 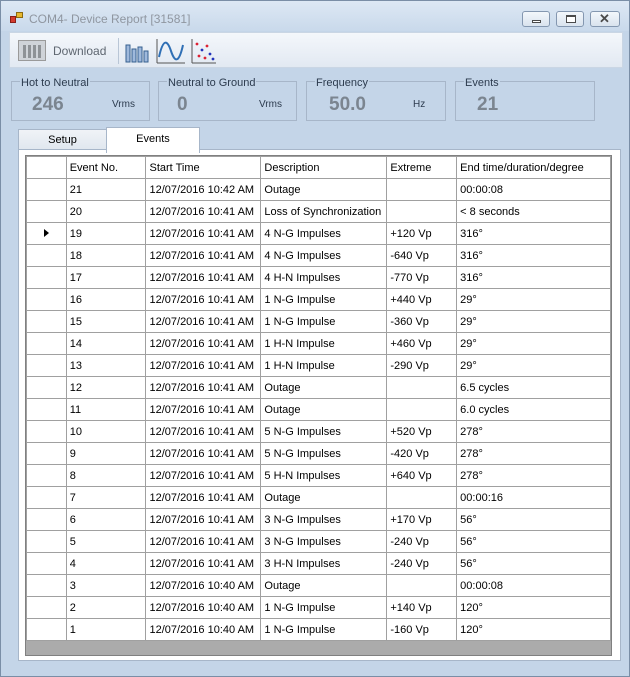 I want to click on cell-extreme: +170 Vp, so click(x=422, y=519).